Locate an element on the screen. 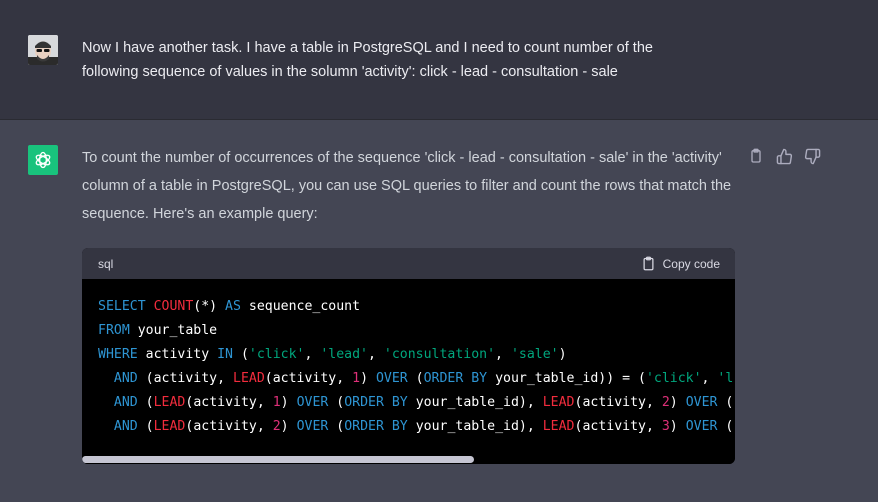  code-token-num: 3 is located at coordinates (665, 426).